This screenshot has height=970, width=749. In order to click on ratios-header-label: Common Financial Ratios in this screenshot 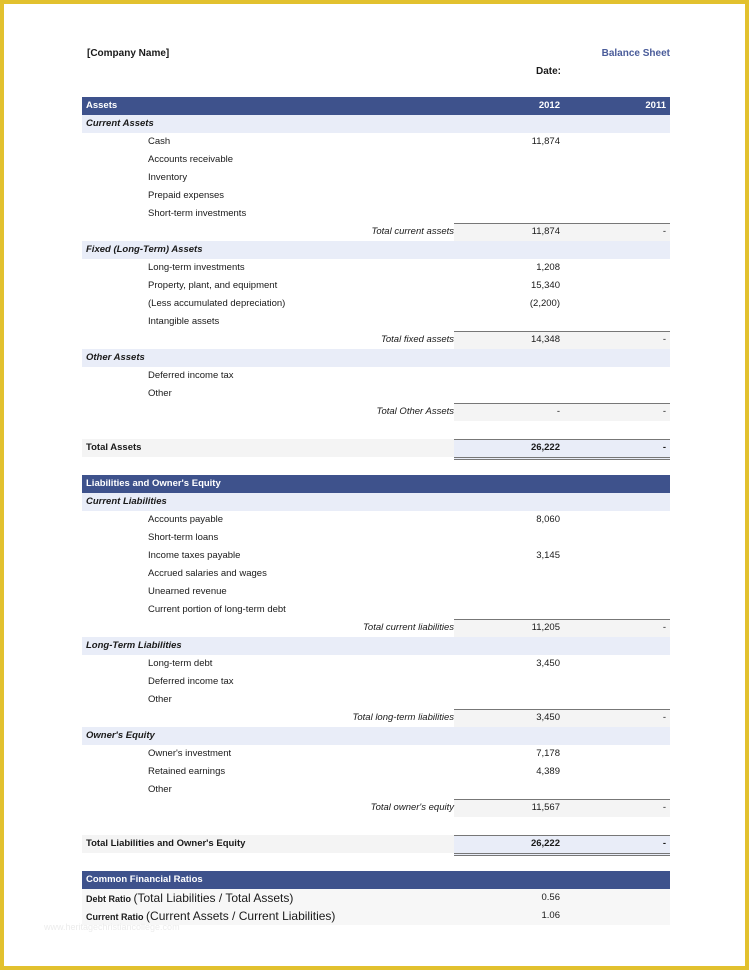, I will do `click(144, 879)`.